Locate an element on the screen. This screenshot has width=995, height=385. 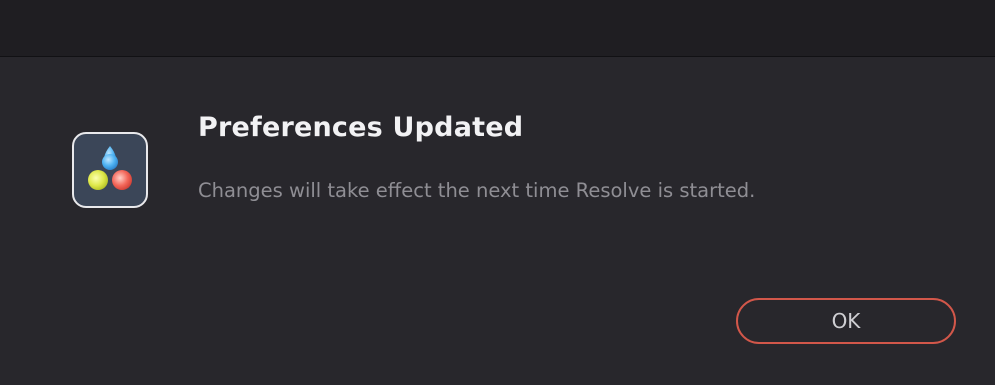
ok-button: OK is located at coordinates (846, 321).